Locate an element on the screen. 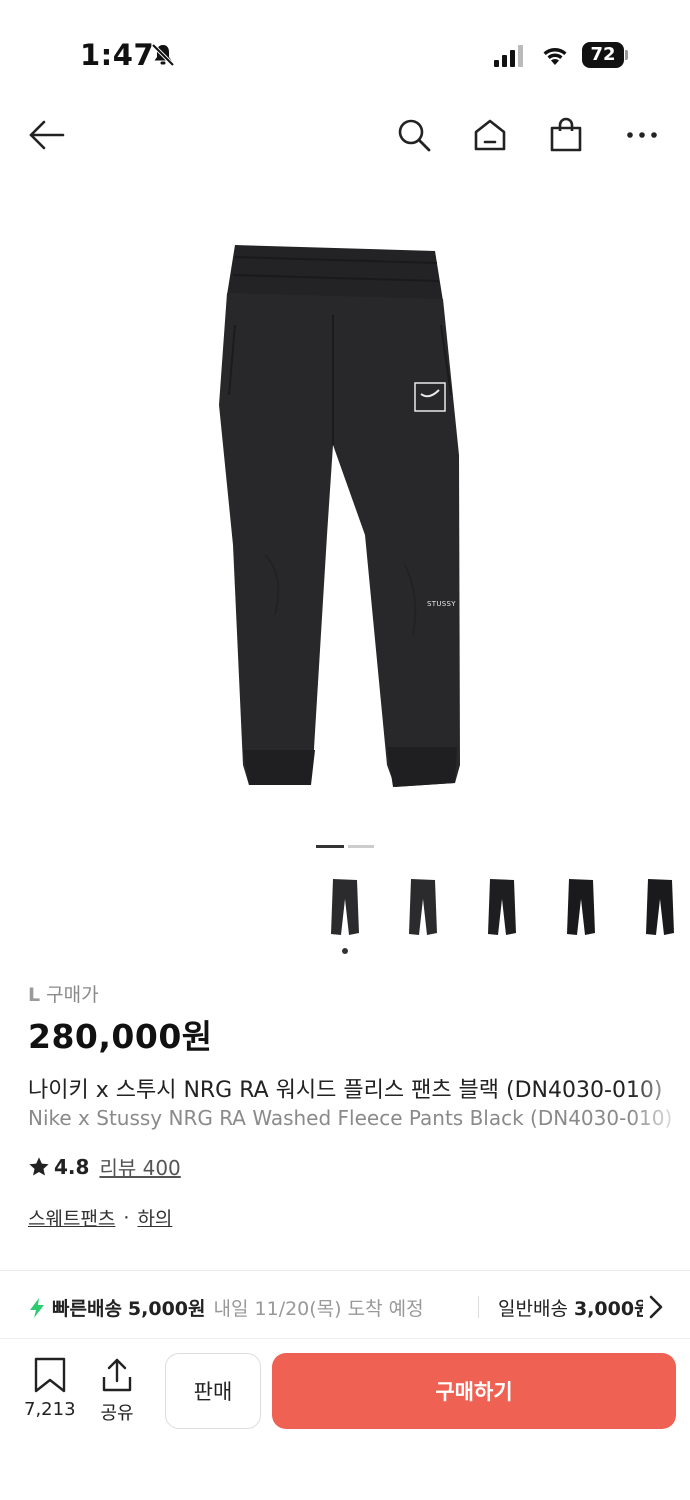 The image size is (690, 1500). more-icon is located at coordinates (642, 135).